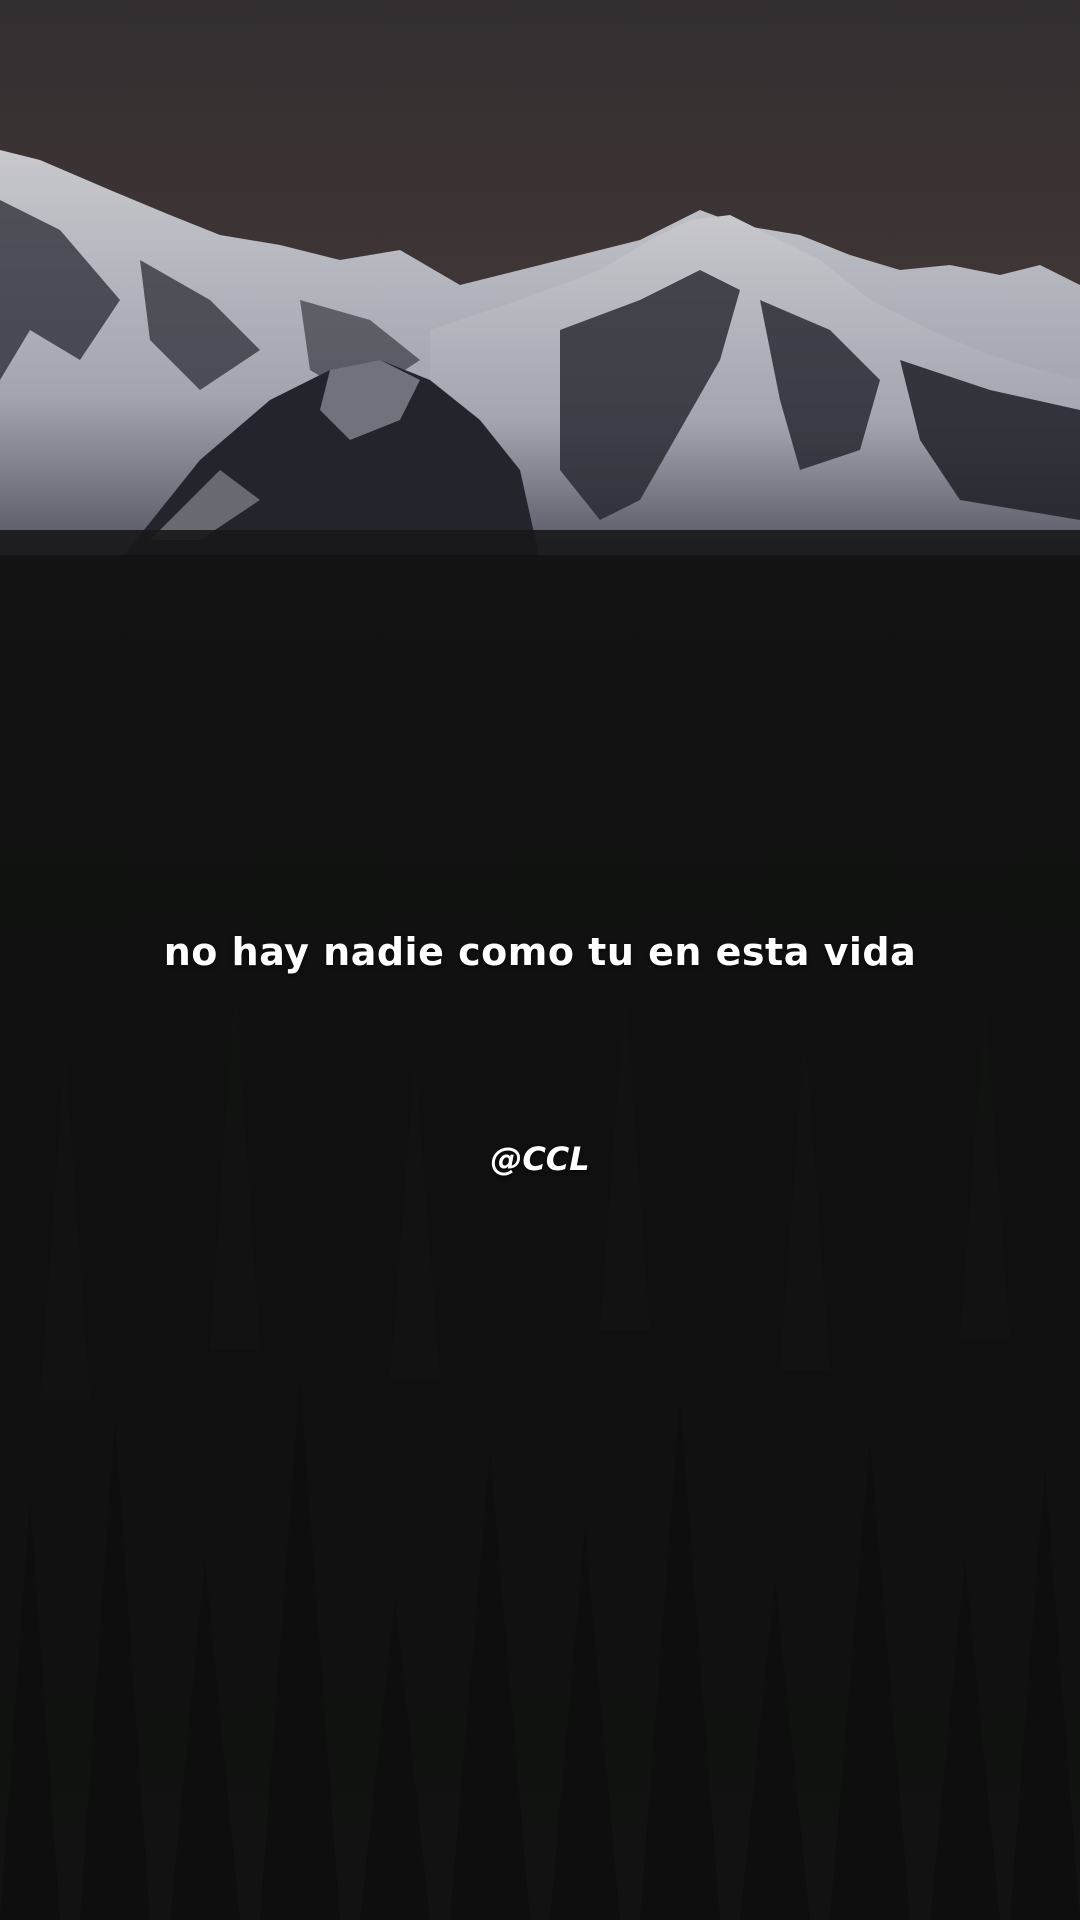  I want to click on caption-text: no hay nadie como tu en esta vida, so click(540, 952).